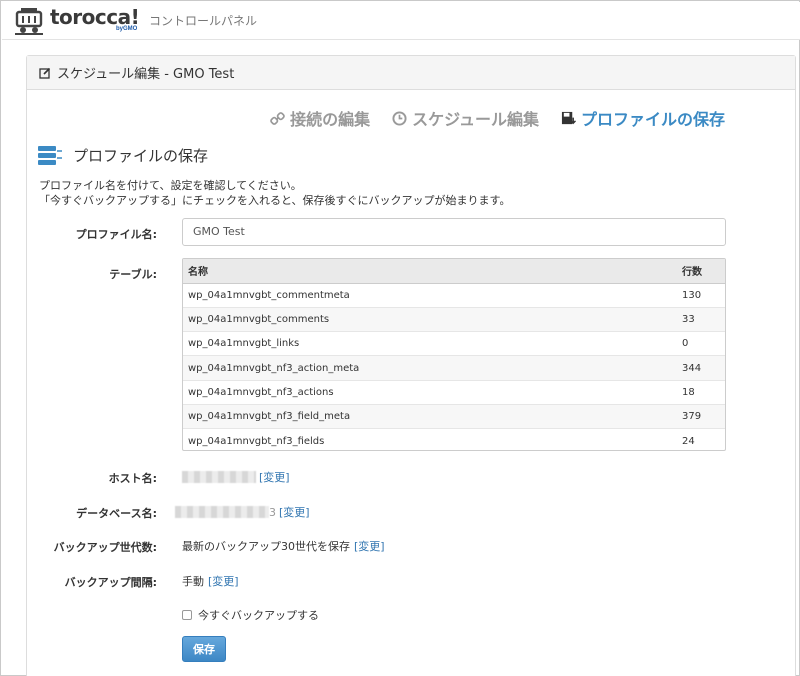 This screenshot has height=676, width=800. What do you see at coordinates (110, 582) in the screenshot?
I see `interval-label: バックアップ間隔:` at bounding box center [110, 582].